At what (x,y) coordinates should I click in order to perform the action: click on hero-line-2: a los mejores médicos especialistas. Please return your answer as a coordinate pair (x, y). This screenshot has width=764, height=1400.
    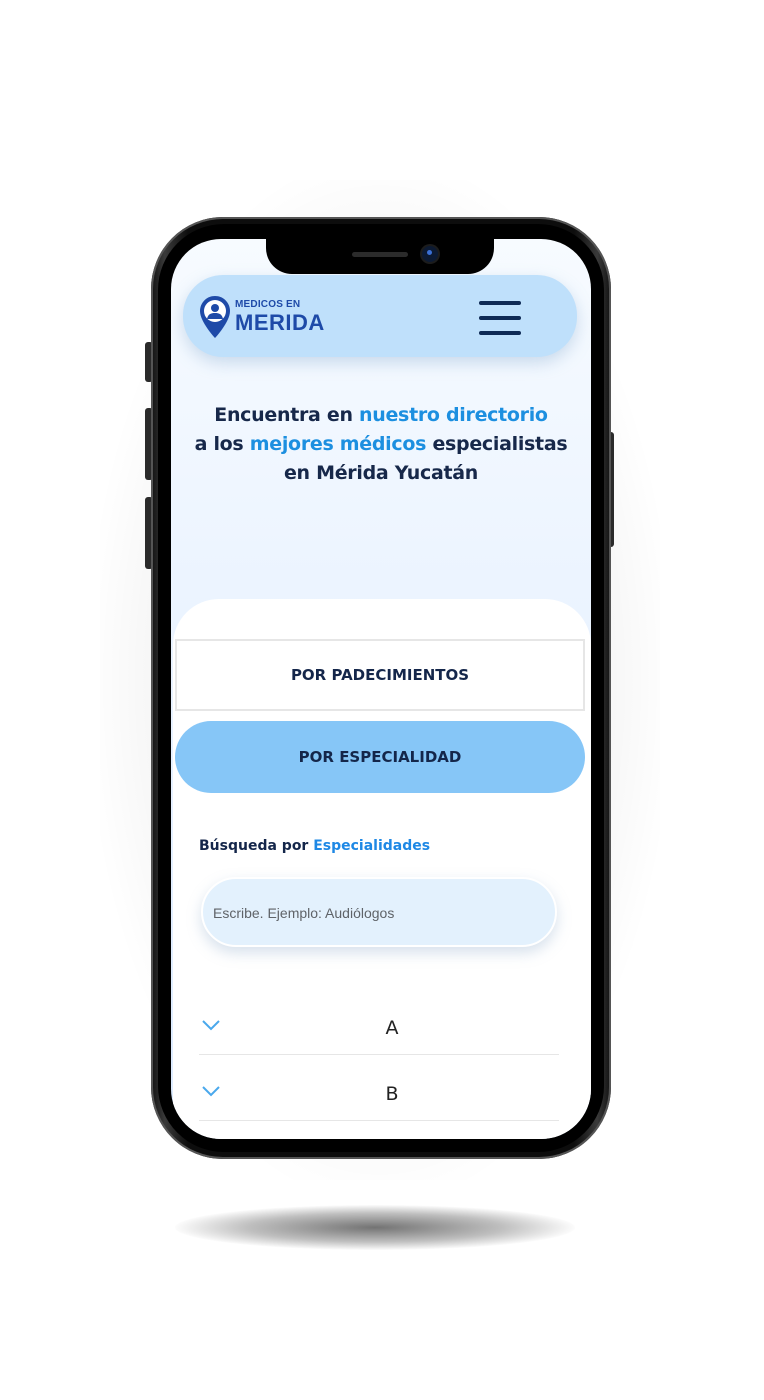
    Looking at the image, I should click on (381, 444).